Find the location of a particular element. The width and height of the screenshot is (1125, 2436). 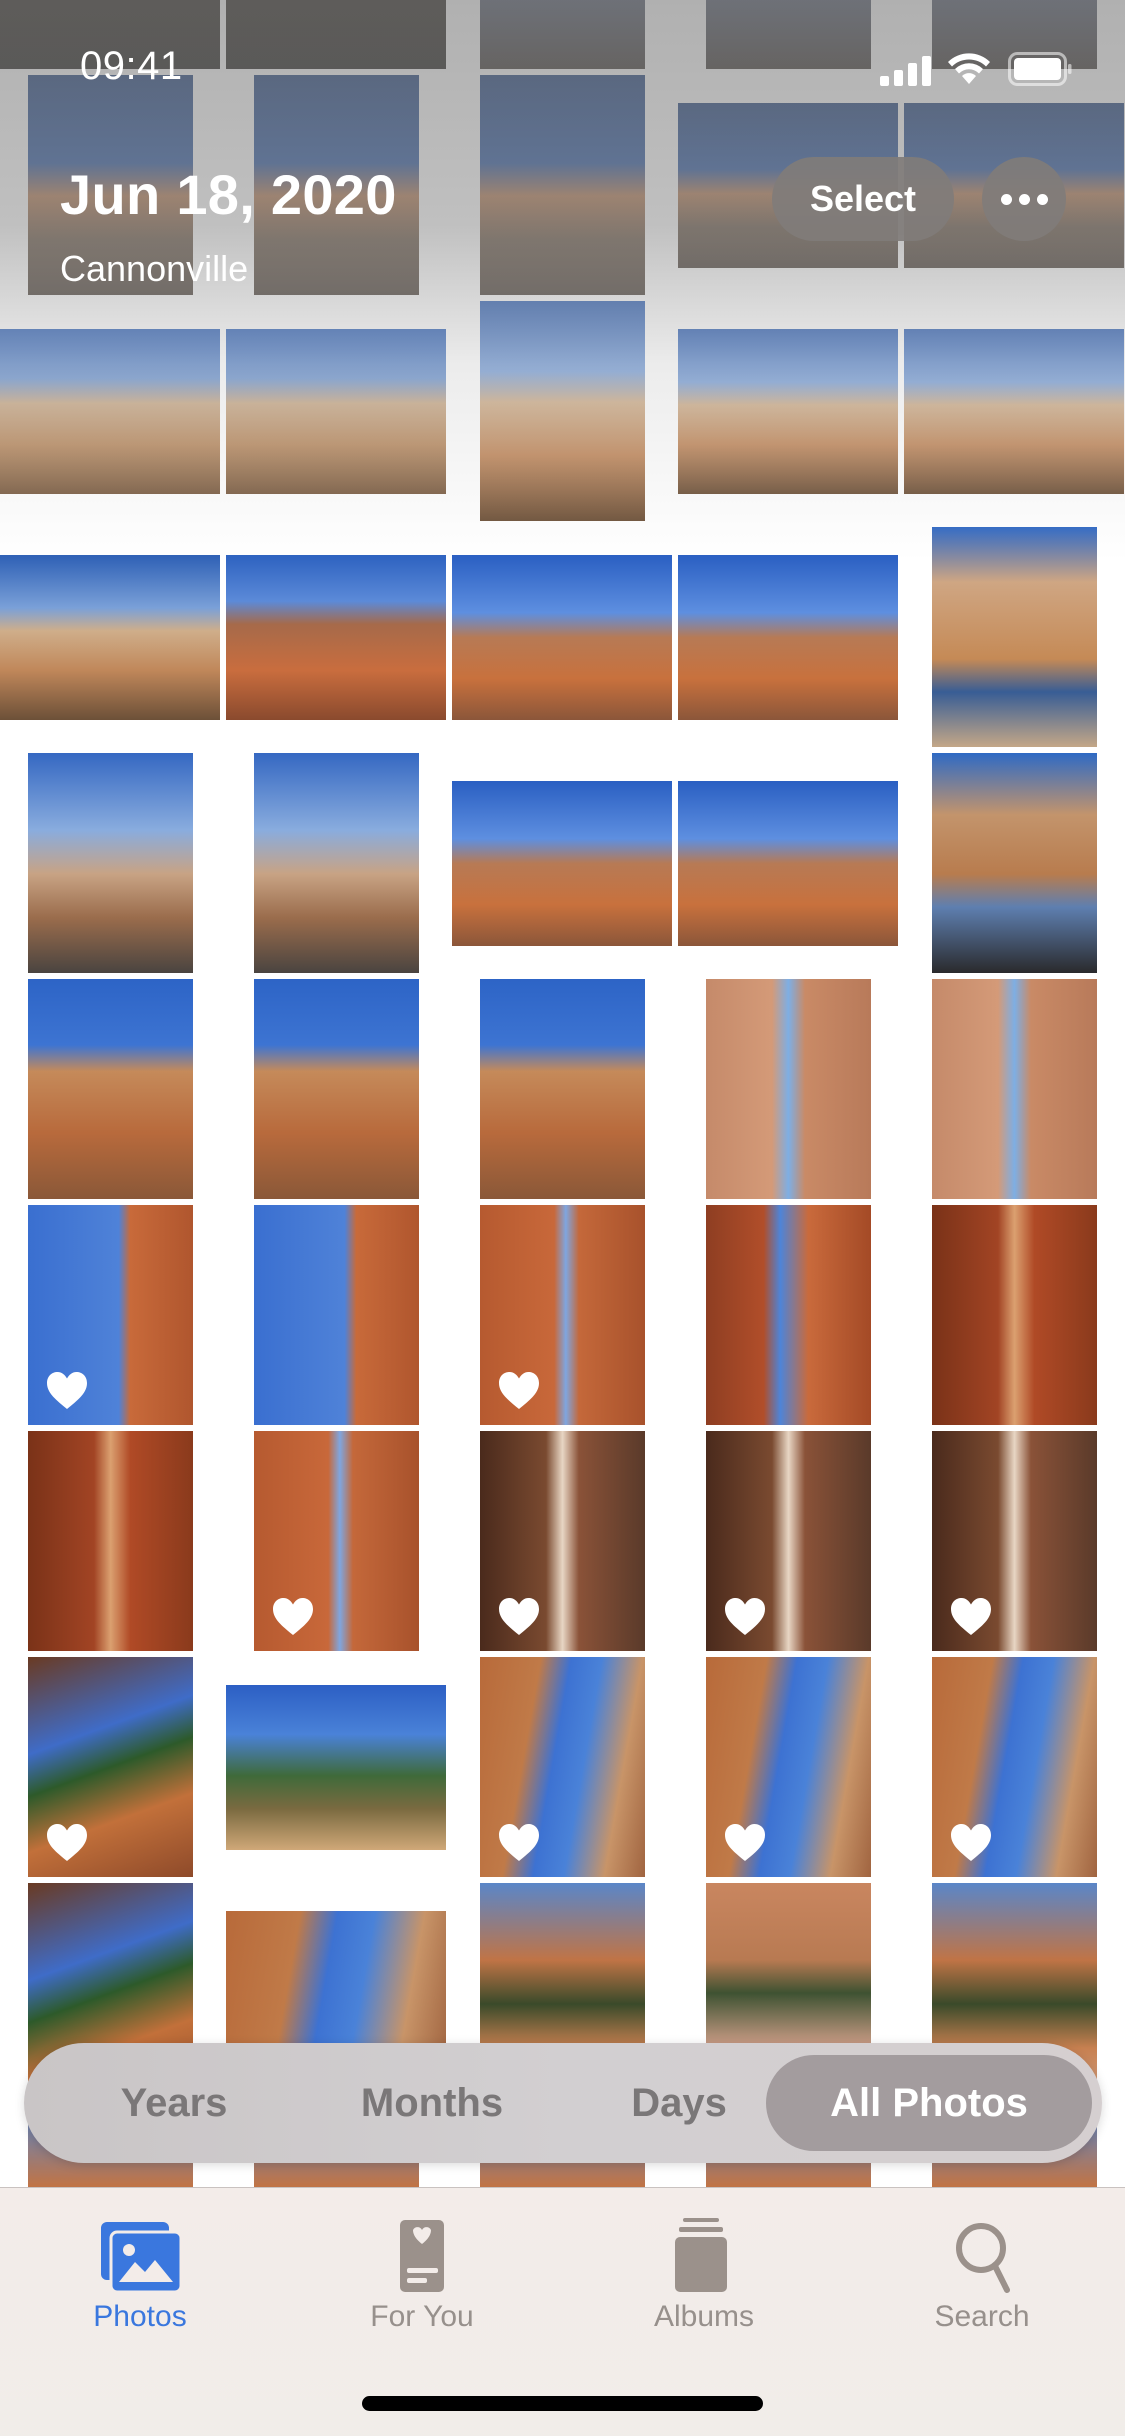

albums-icon is located at coordinates (701, 2255).